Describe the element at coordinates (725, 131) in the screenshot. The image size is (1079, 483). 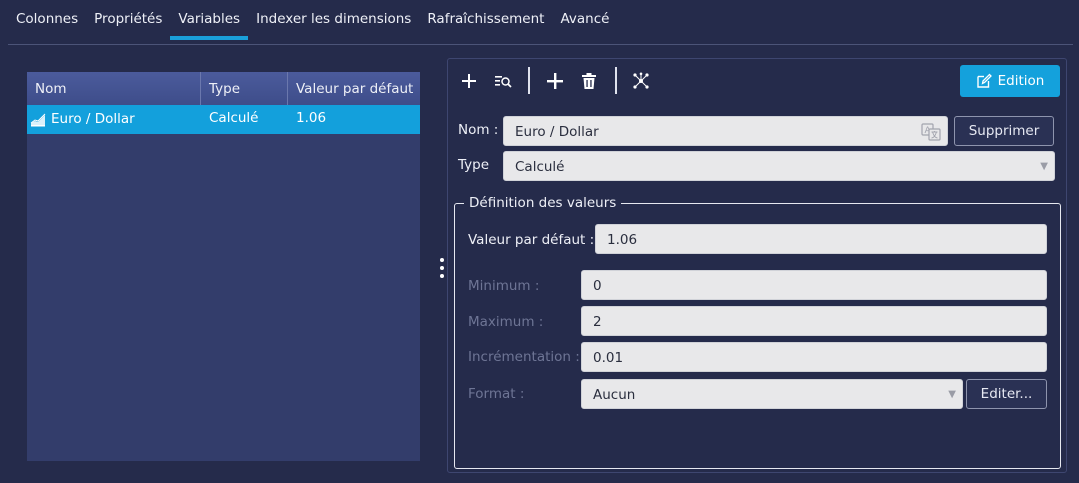
I see `nom-input: Euro / Dollar A` at that location.